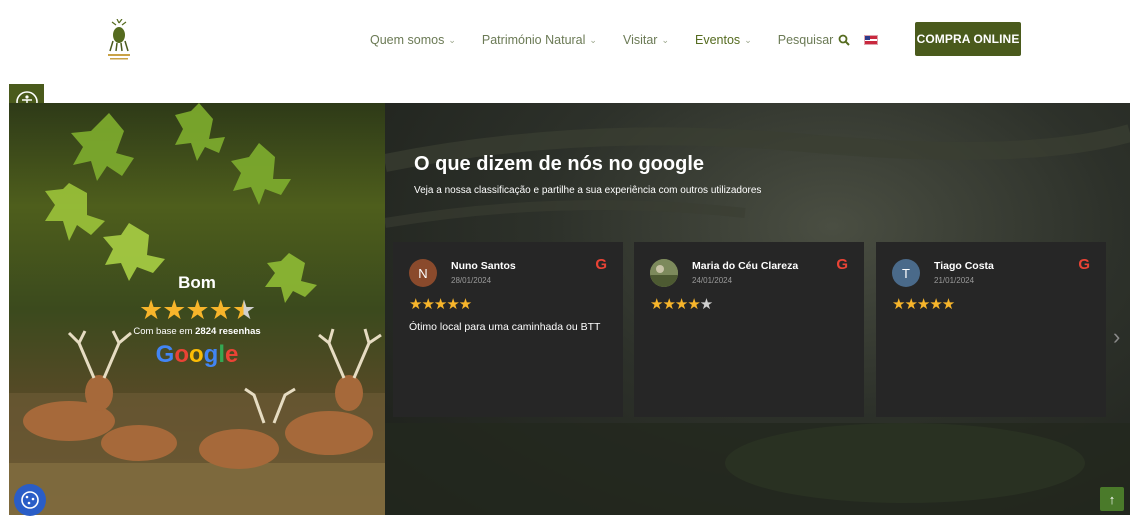 Image resolution: width=1130 pixels, height=518 pixels. Describe the element at coordinates (407, 40) in the screenshot. I see `nav-label: Quem somos` at that location.